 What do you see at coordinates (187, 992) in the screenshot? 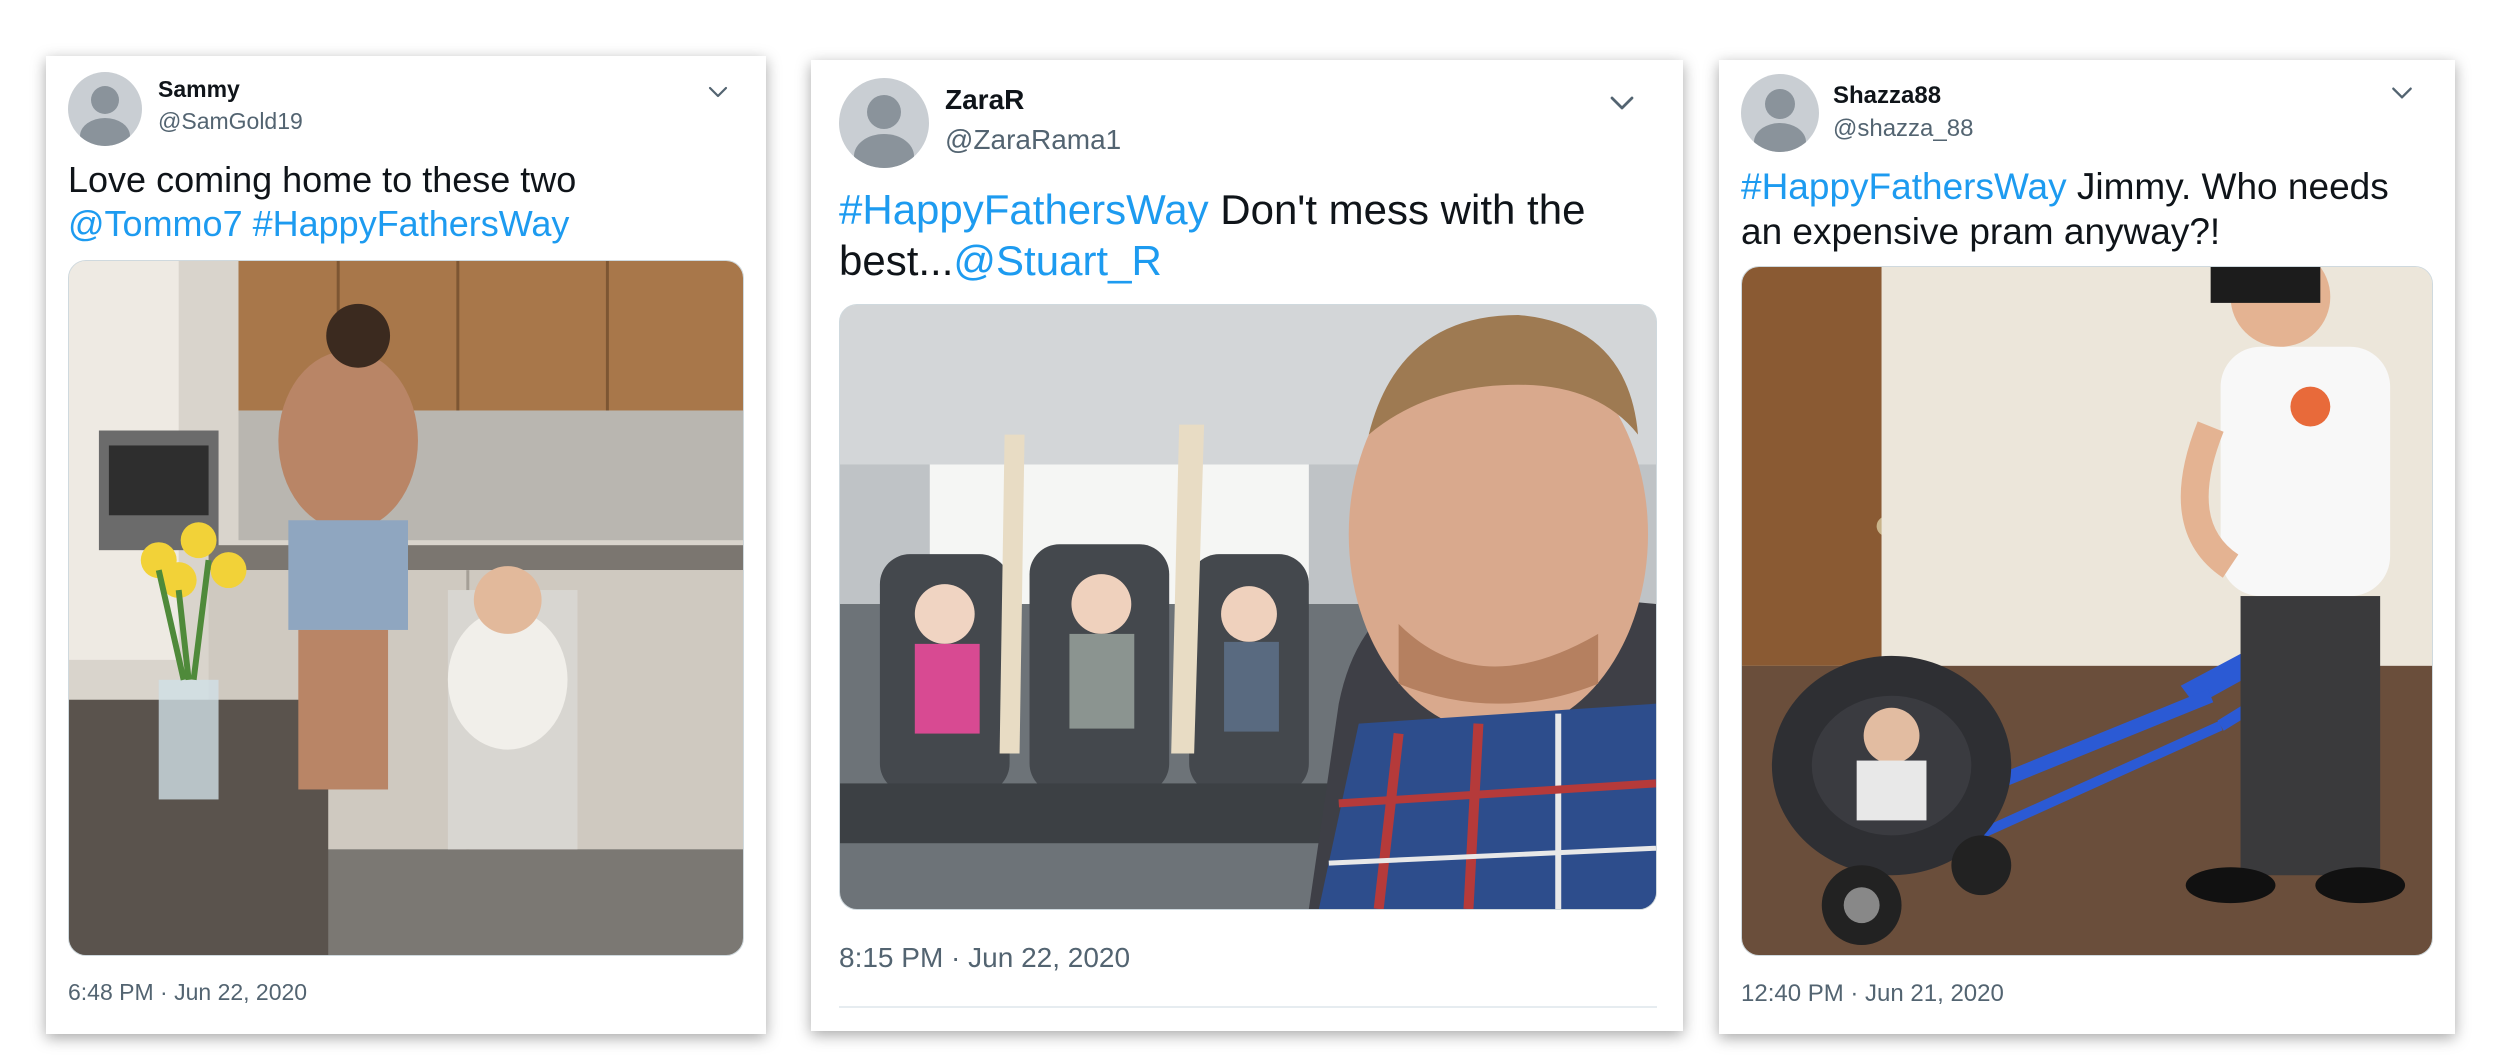
I see `tweet-timestamp: 6:48 PM · Jun 22, 2020` at bounding box center [187, 992].